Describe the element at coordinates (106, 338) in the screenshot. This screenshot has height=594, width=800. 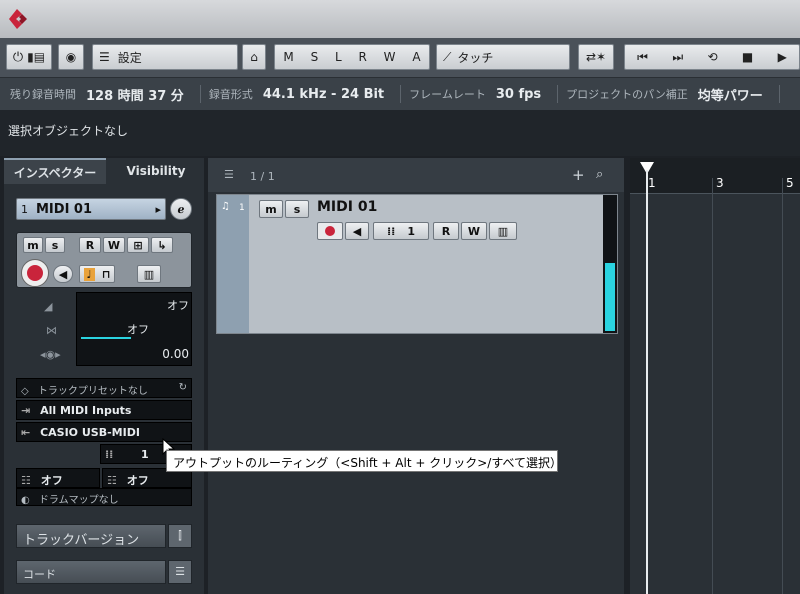
I see `pan-slider` at that location.